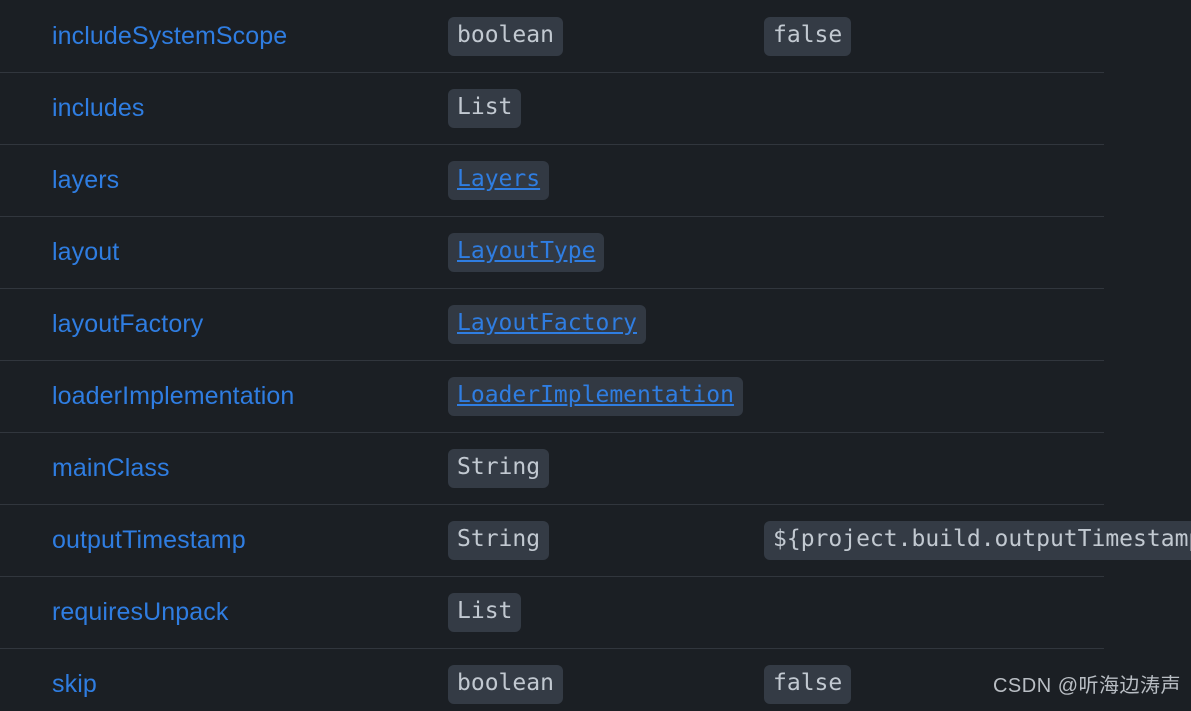 The width and height of the screenshot is (1191, 711). What do you see at coordinates (111, 468) in the screenshot?
I see `parameter-name-link: mainClass` at bounding box center [111, 468].